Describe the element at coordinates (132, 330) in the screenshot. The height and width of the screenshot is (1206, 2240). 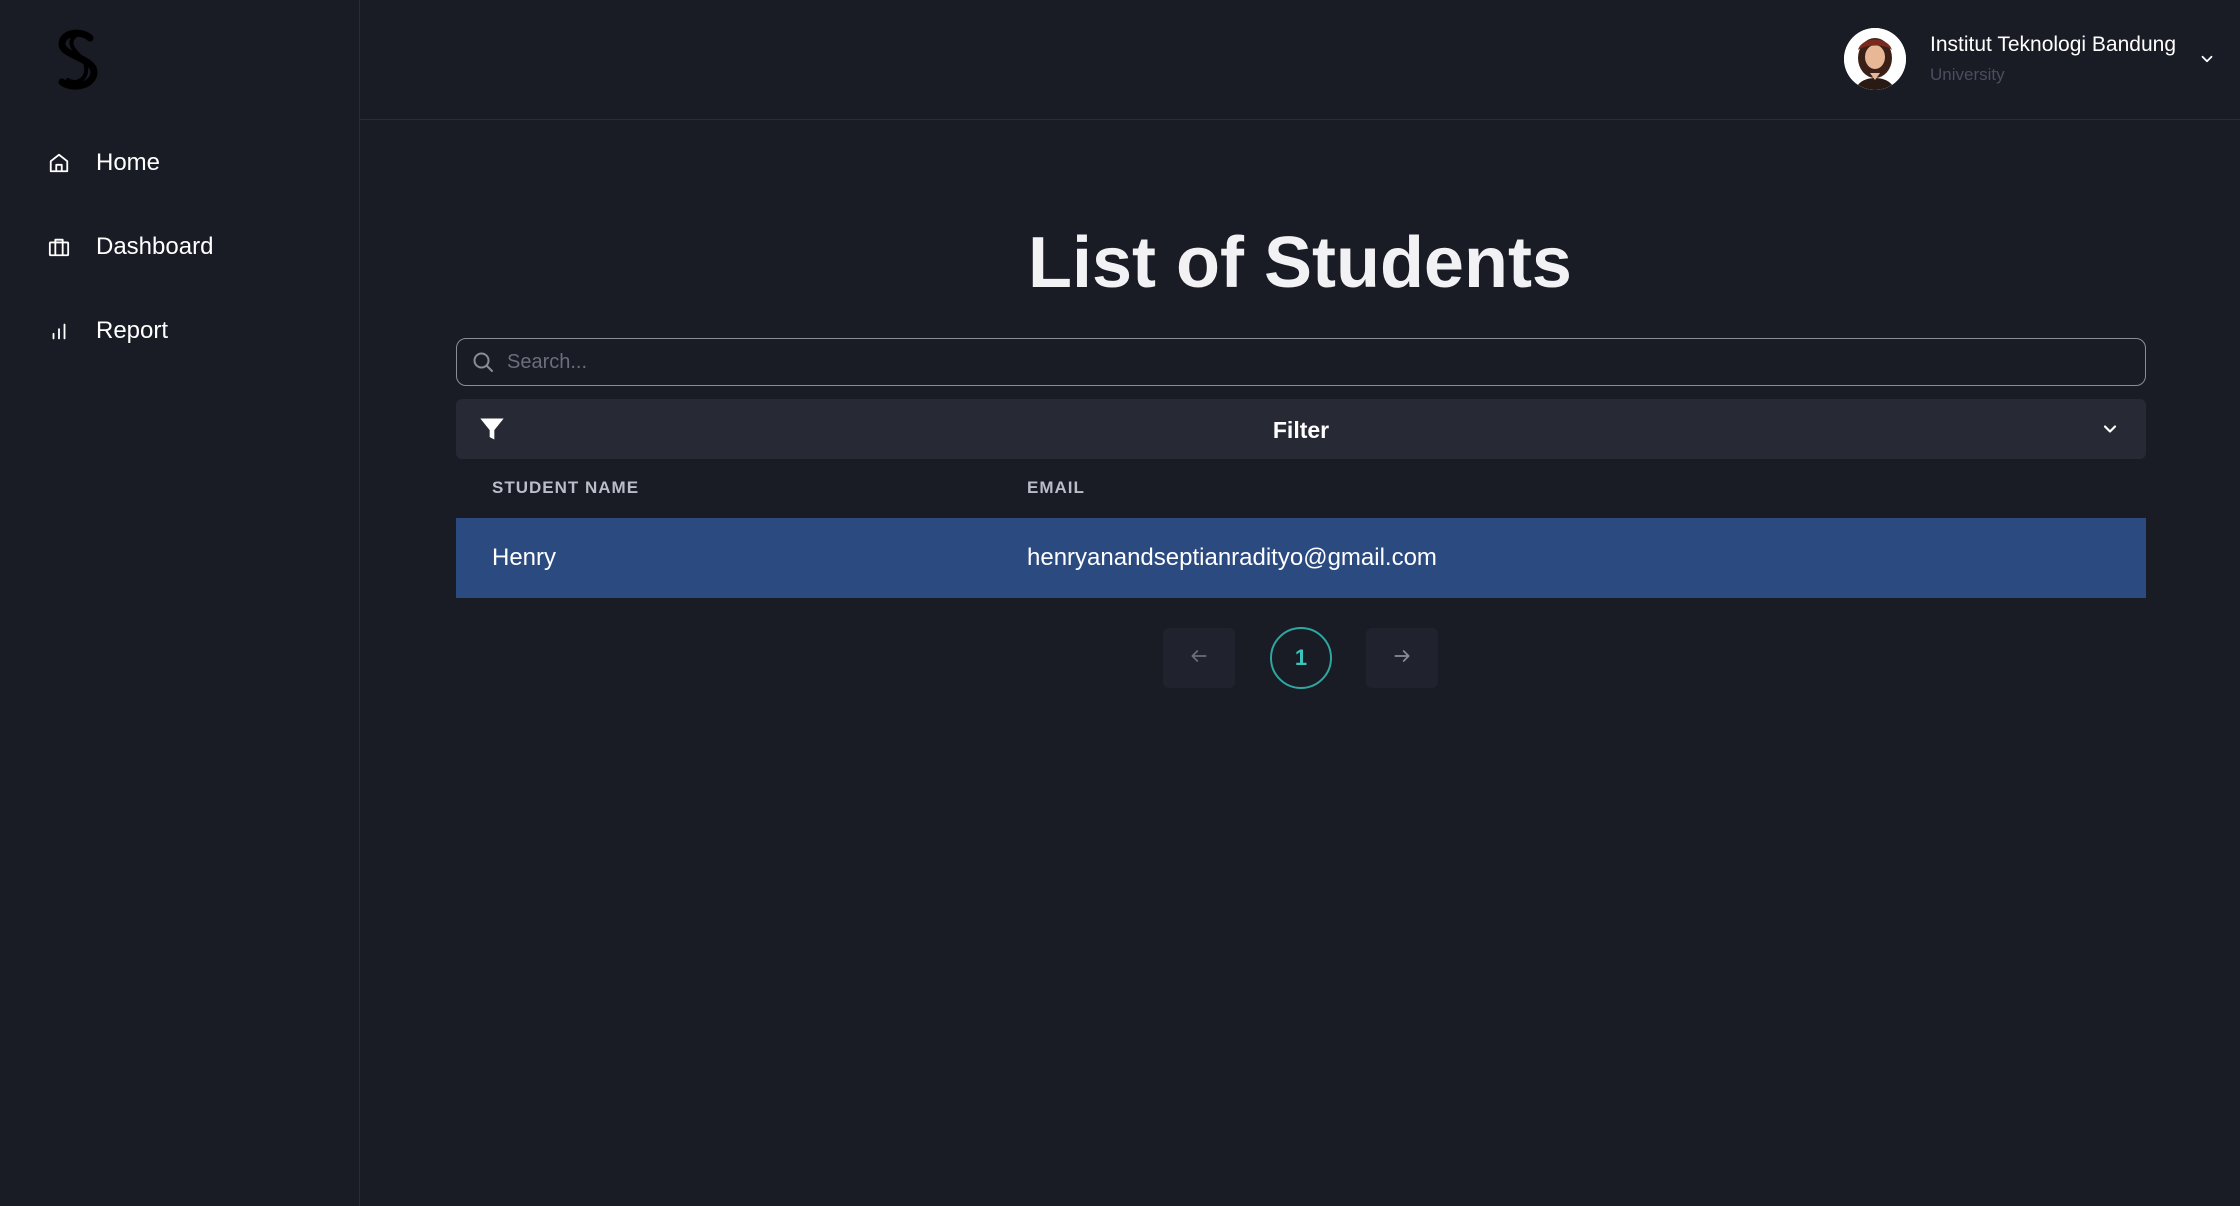
I see `sidebar-item-label: Report` at that location.